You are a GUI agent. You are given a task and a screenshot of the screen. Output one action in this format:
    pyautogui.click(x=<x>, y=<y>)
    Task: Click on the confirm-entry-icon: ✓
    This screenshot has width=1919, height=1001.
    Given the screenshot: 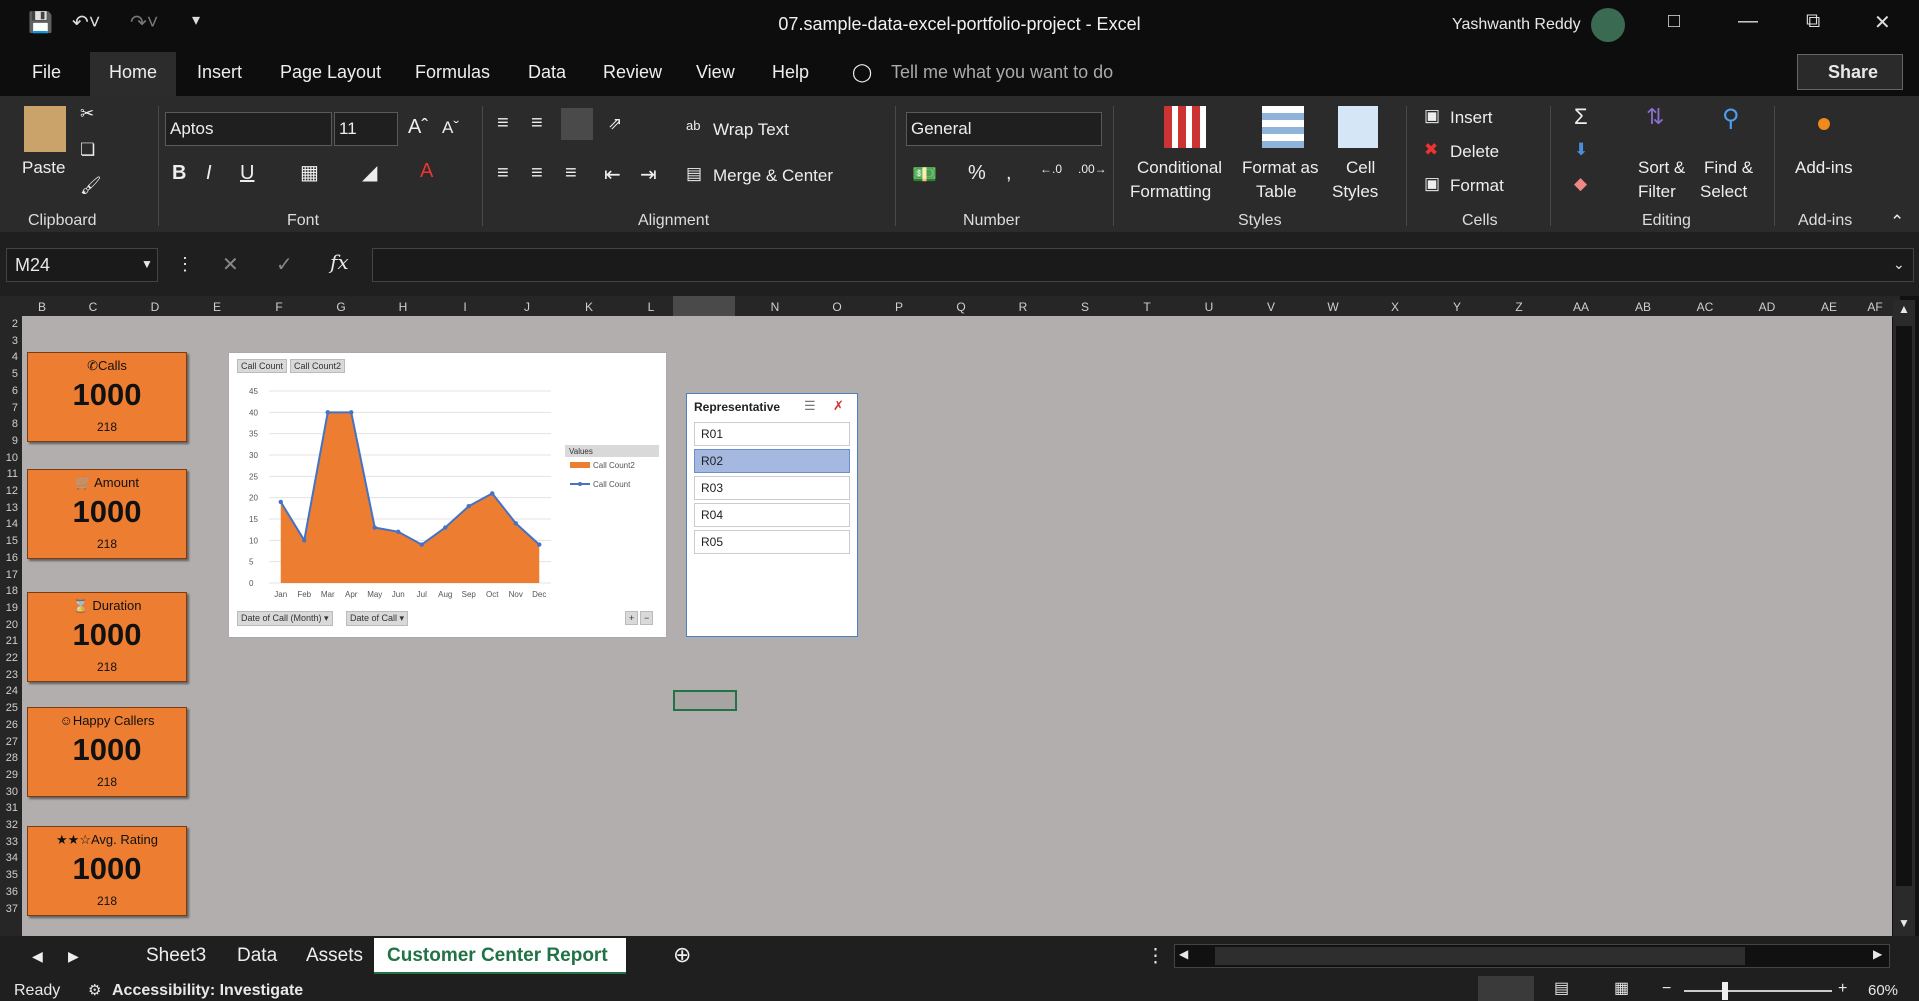 What is the action you would take?
    pyautogui.click(x=284, y=264)
    